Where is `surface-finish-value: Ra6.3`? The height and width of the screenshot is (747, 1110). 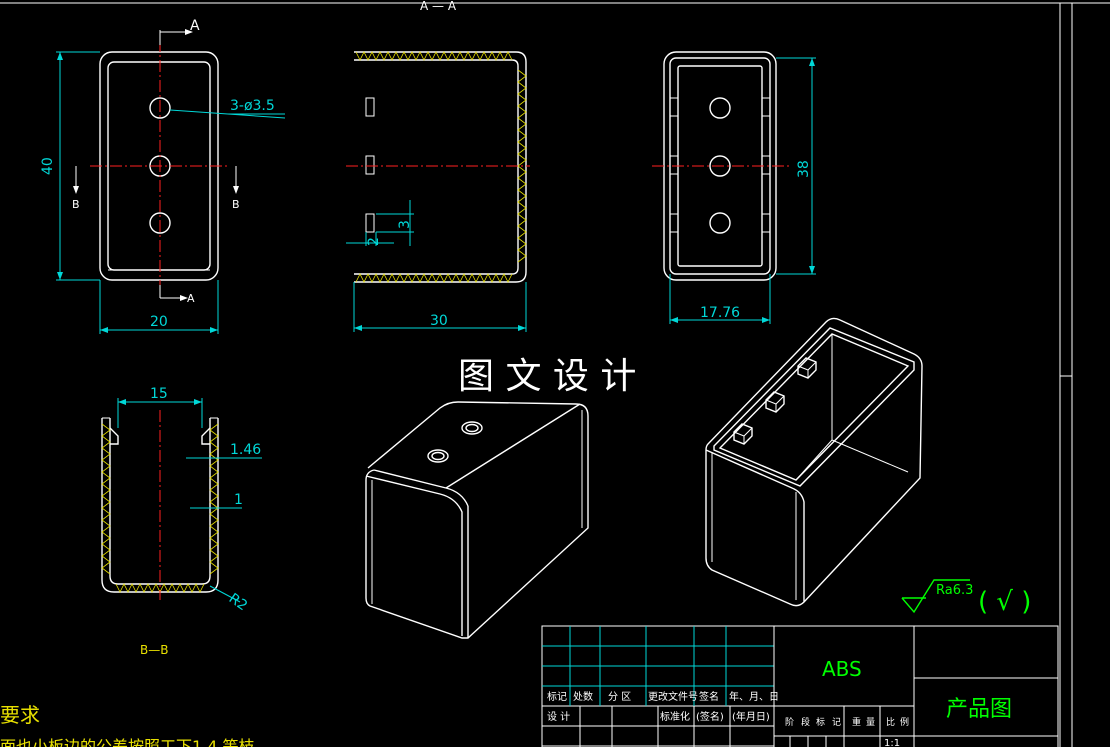 surface-finish-value: Ra6.3 is located at coordinates (954, 590).